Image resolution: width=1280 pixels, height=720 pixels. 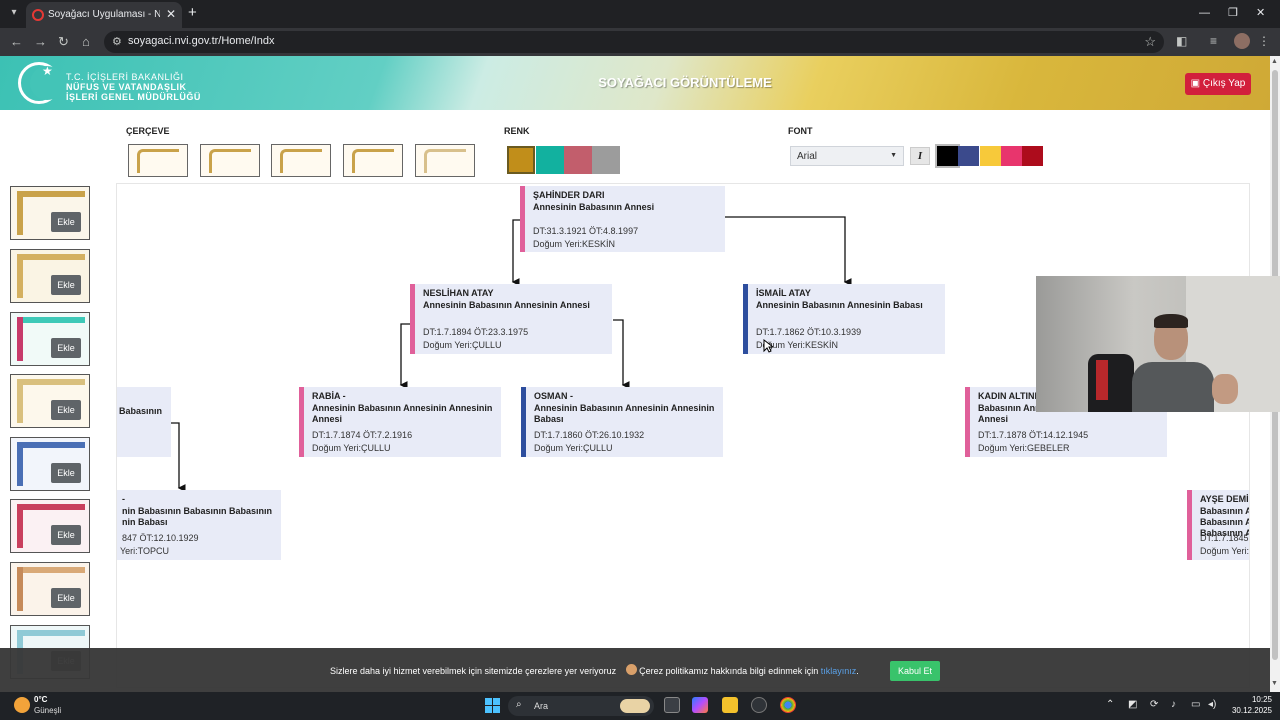 What do you see at coordinates (1132, 705) in the screenshot?
I see `tray-app-icon: ◩` at bounding box center [1132, 705].